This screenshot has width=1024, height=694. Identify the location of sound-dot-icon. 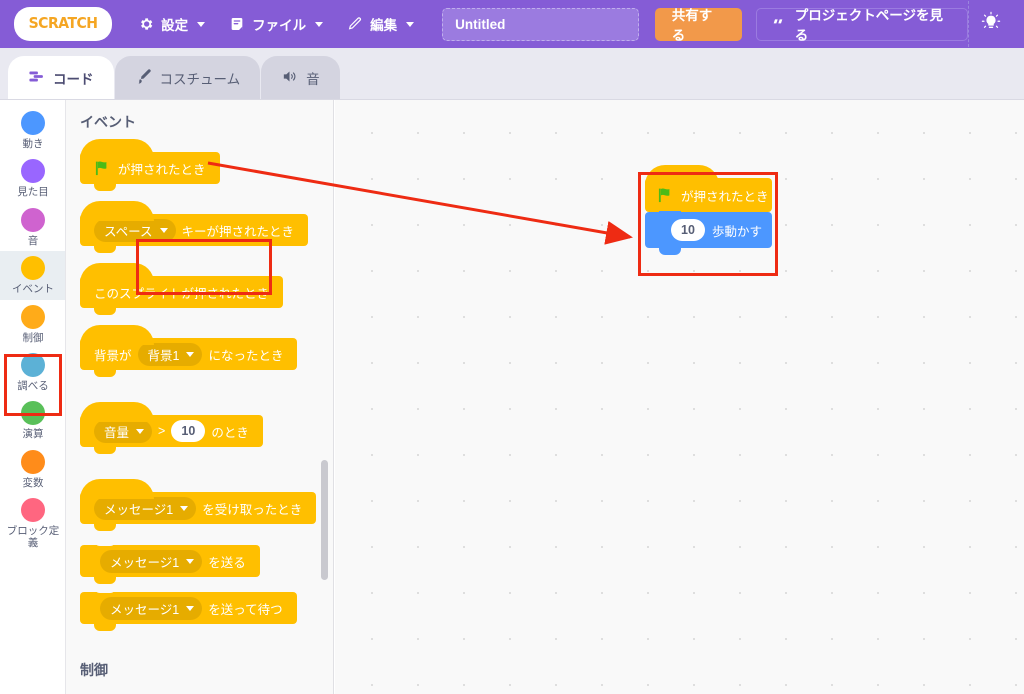
(33, 219).